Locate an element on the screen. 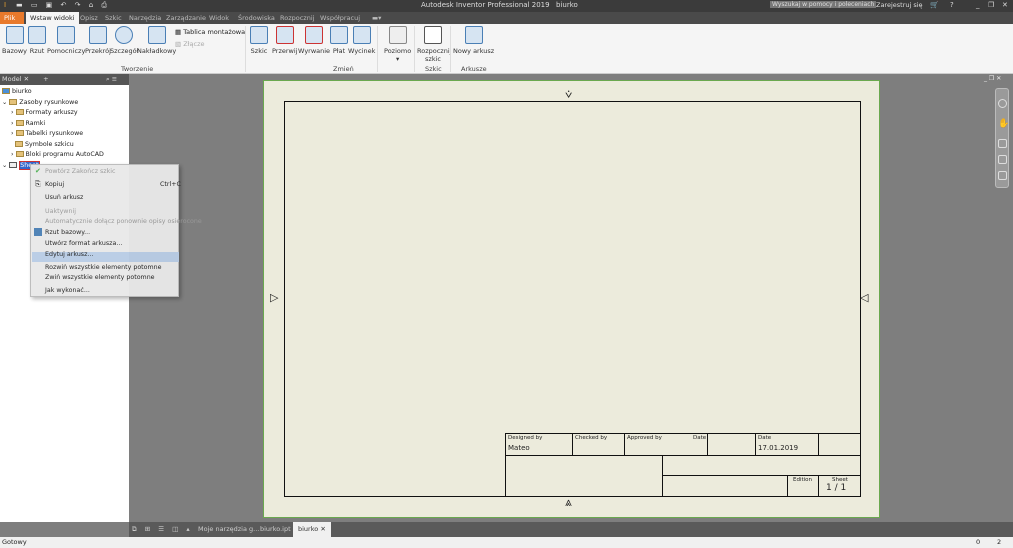  separator is located at coordinates (450, 49).